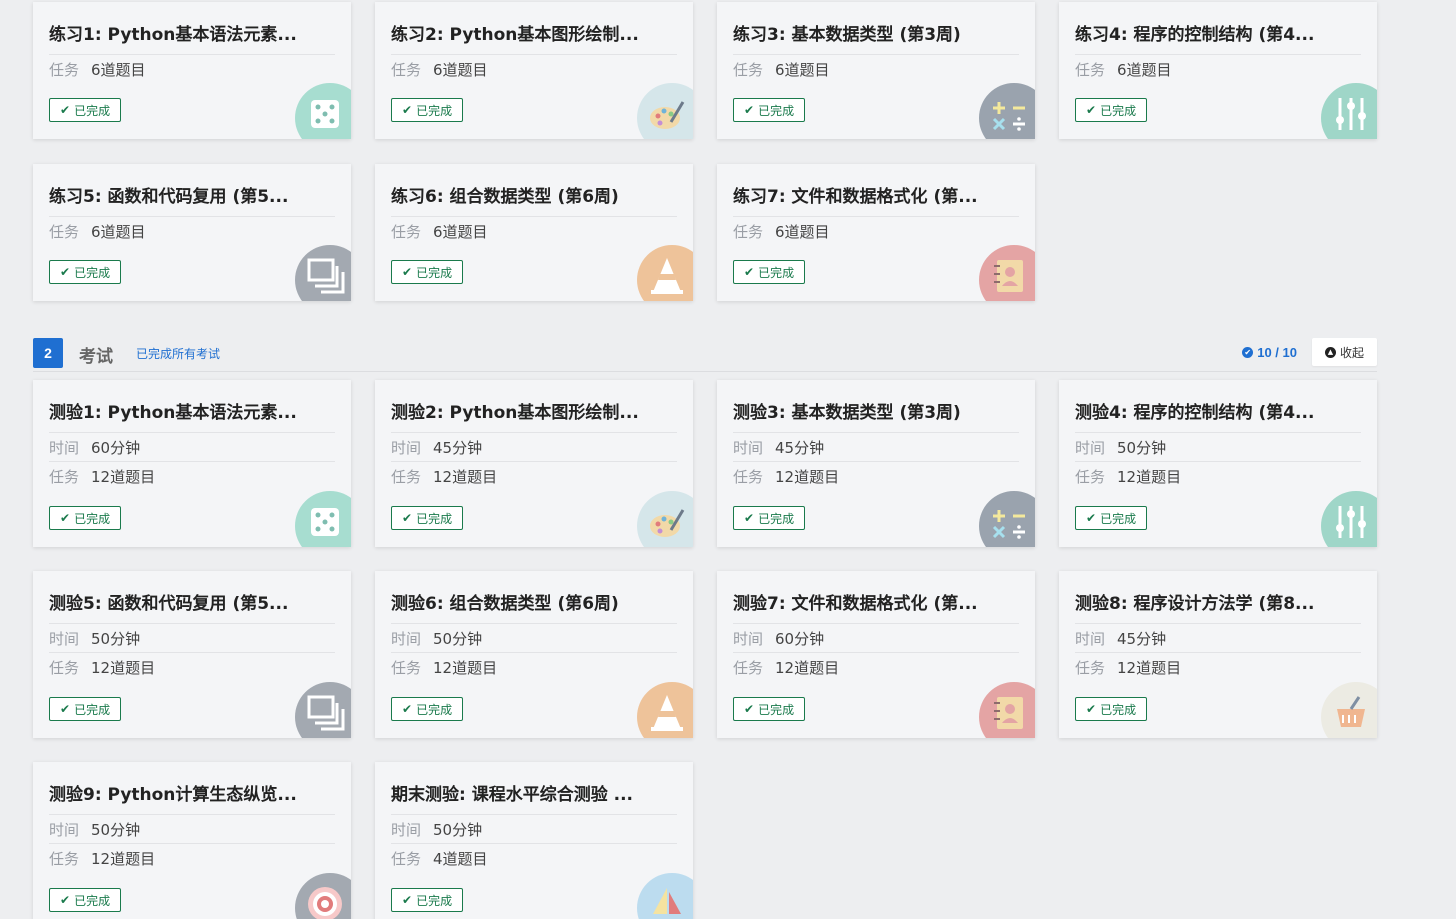  Describe the element at coordinates (192, 840) in the screenshot. I see `exam-card: 测验9: Python计算生态纵览... 时间 50分钟 任务 12道题目 ✔ 已完成` at that location.